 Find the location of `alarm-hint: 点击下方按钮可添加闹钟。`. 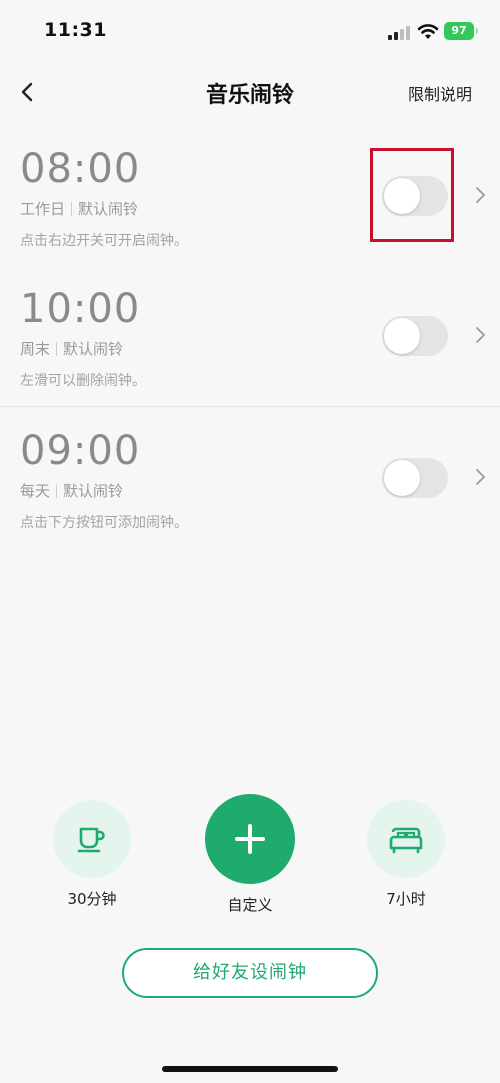

alarm-hint: 点击下方按钮可添加闹钟。 is located at coordinates (104, 523).